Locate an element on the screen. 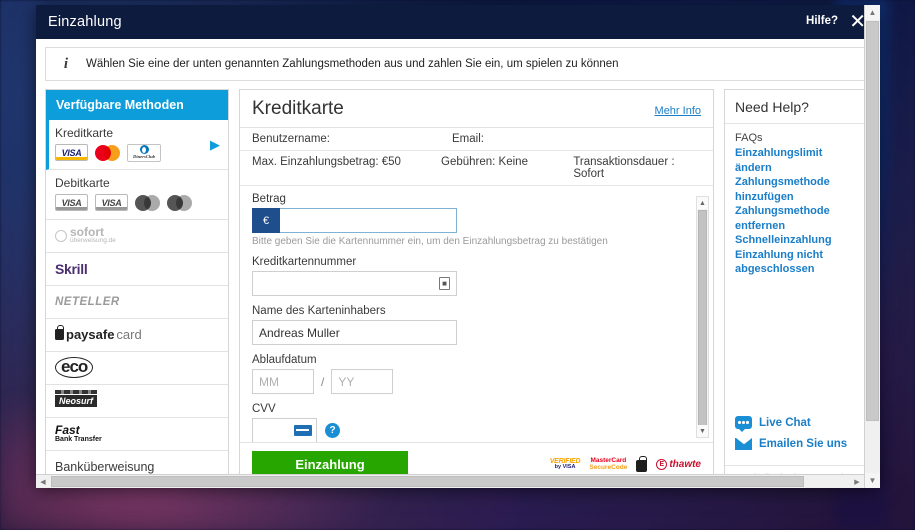 This screenshot has height=530, width=915. contact-section: Live Chat Emailen Sie uns is located at coordinates (797, 440).